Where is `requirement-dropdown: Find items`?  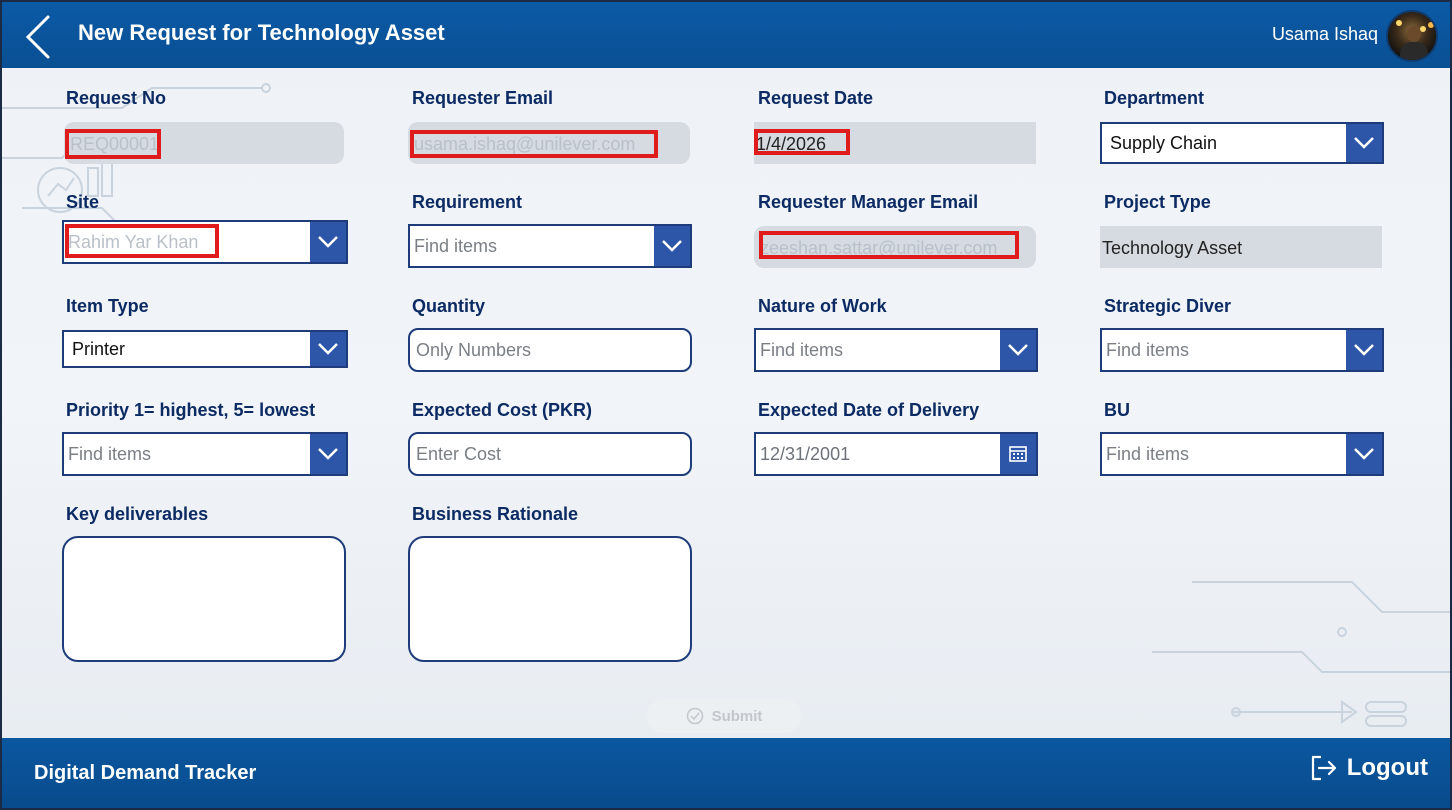 requirement-dropdown: Find items is located at coordinates (550, 246).